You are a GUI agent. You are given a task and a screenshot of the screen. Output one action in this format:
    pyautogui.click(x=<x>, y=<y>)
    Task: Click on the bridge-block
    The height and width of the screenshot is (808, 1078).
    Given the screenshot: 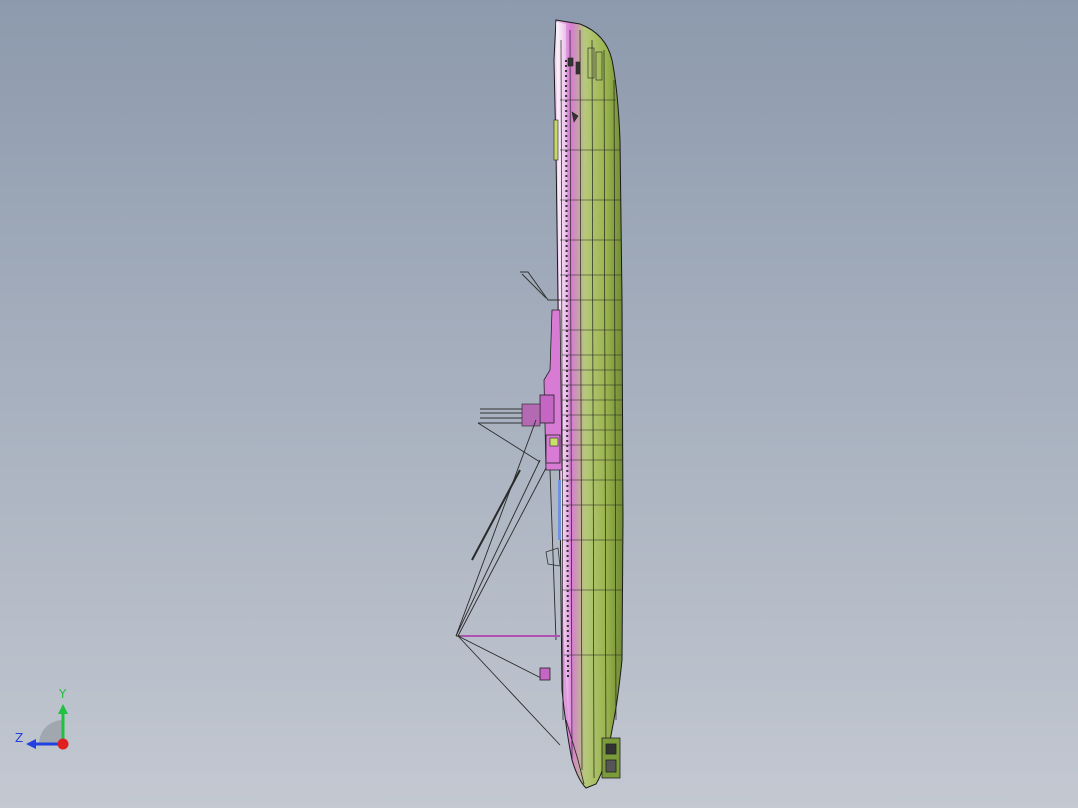 What is the action you would take?
    pyautogui.click(x=547, y=409)
    